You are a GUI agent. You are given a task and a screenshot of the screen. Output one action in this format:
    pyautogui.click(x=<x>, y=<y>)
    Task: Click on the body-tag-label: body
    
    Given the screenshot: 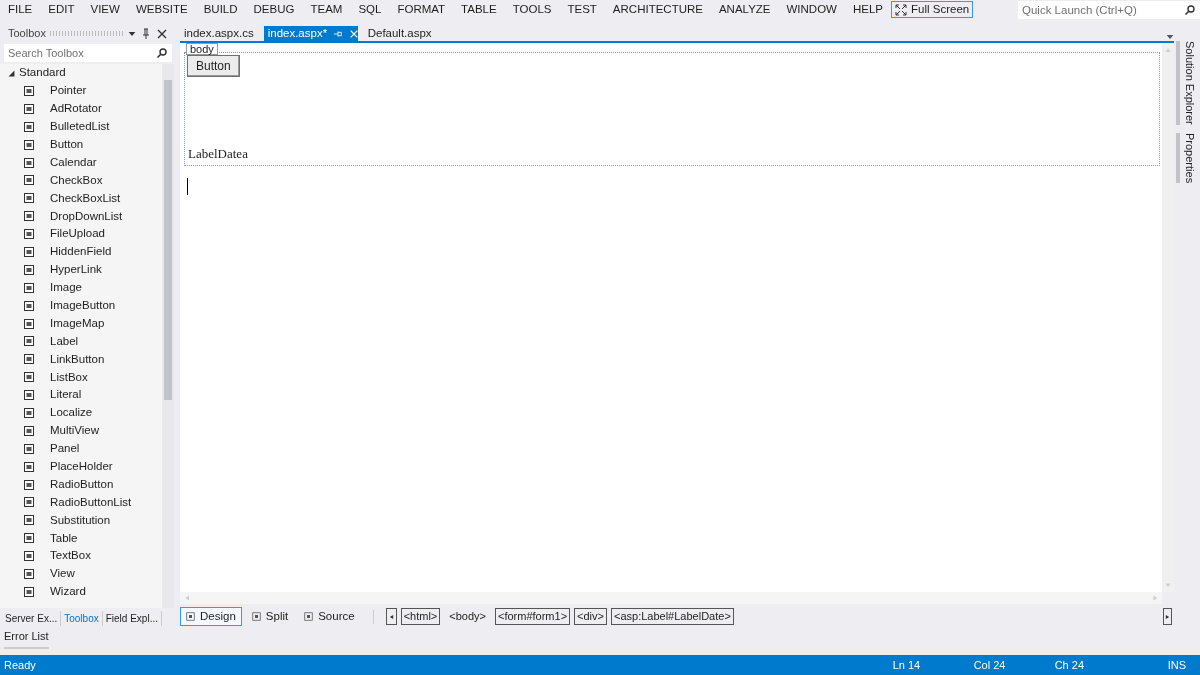 What is the action you would take?
    pyautogui.click(x=202, y=49)
    